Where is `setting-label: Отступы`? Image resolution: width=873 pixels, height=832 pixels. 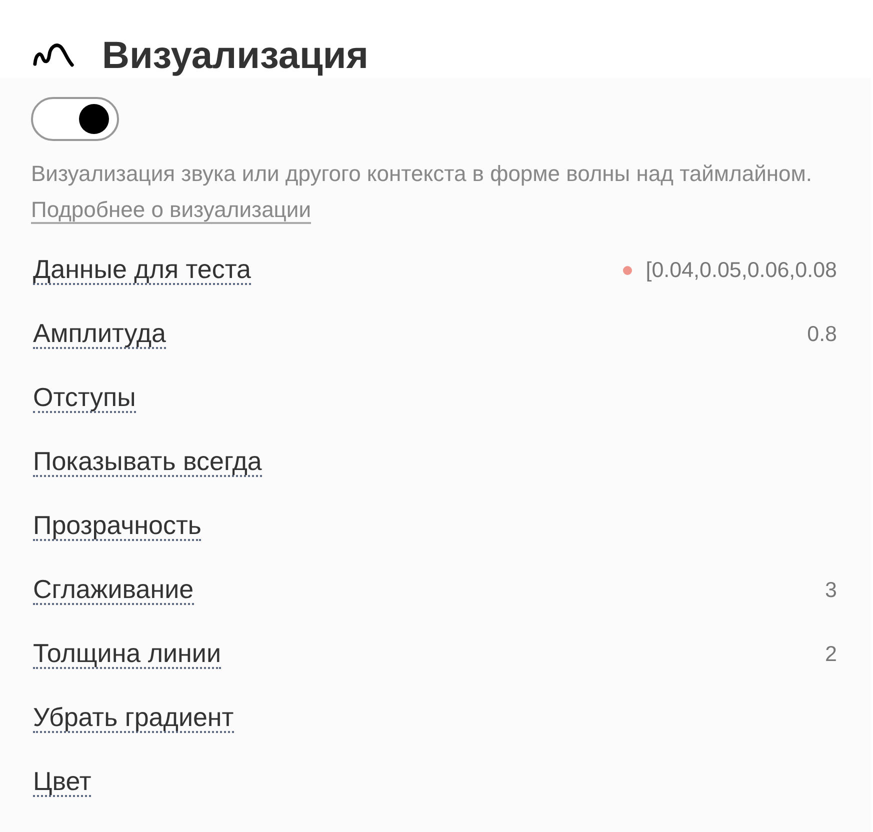
setting-label: Отступы is located at coordinates (84, 398).